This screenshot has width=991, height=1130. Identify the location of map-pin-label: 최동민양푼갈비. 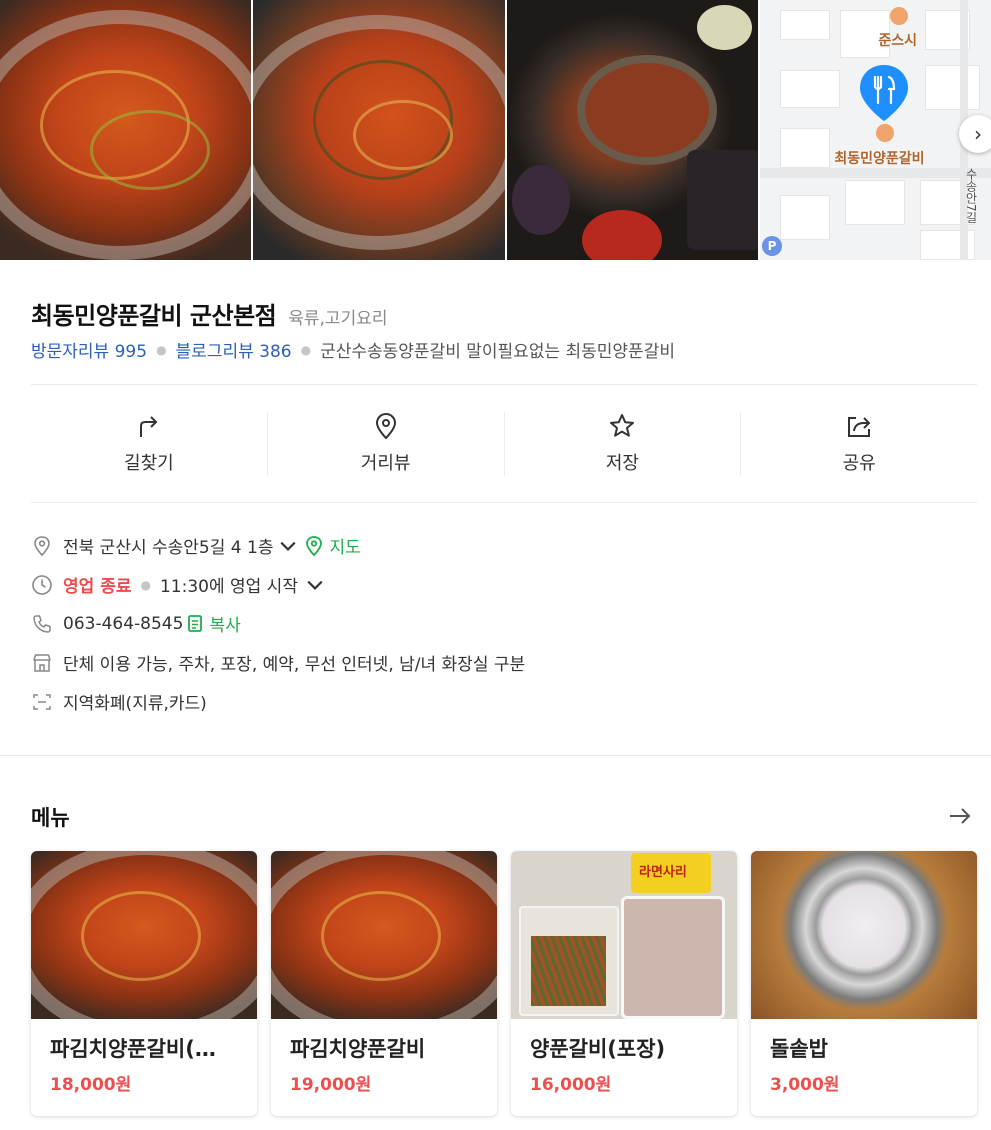
(879, 159).